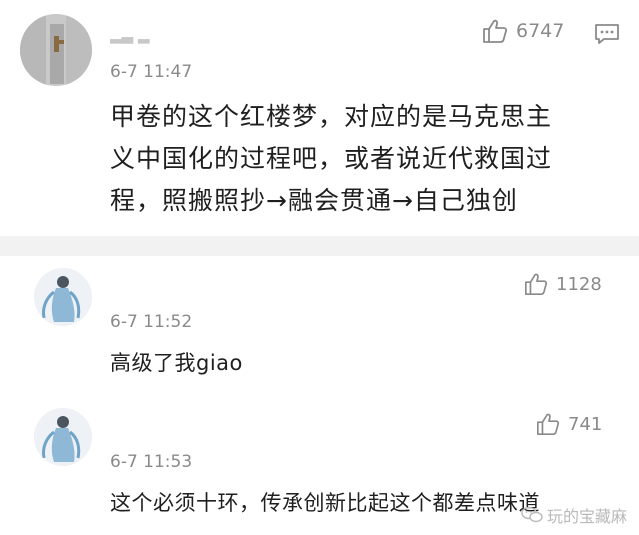  Describe the element at coordinates (586, 516) in the screenshot. I see `watermark-text: 玩的宝藏麻` at that location.